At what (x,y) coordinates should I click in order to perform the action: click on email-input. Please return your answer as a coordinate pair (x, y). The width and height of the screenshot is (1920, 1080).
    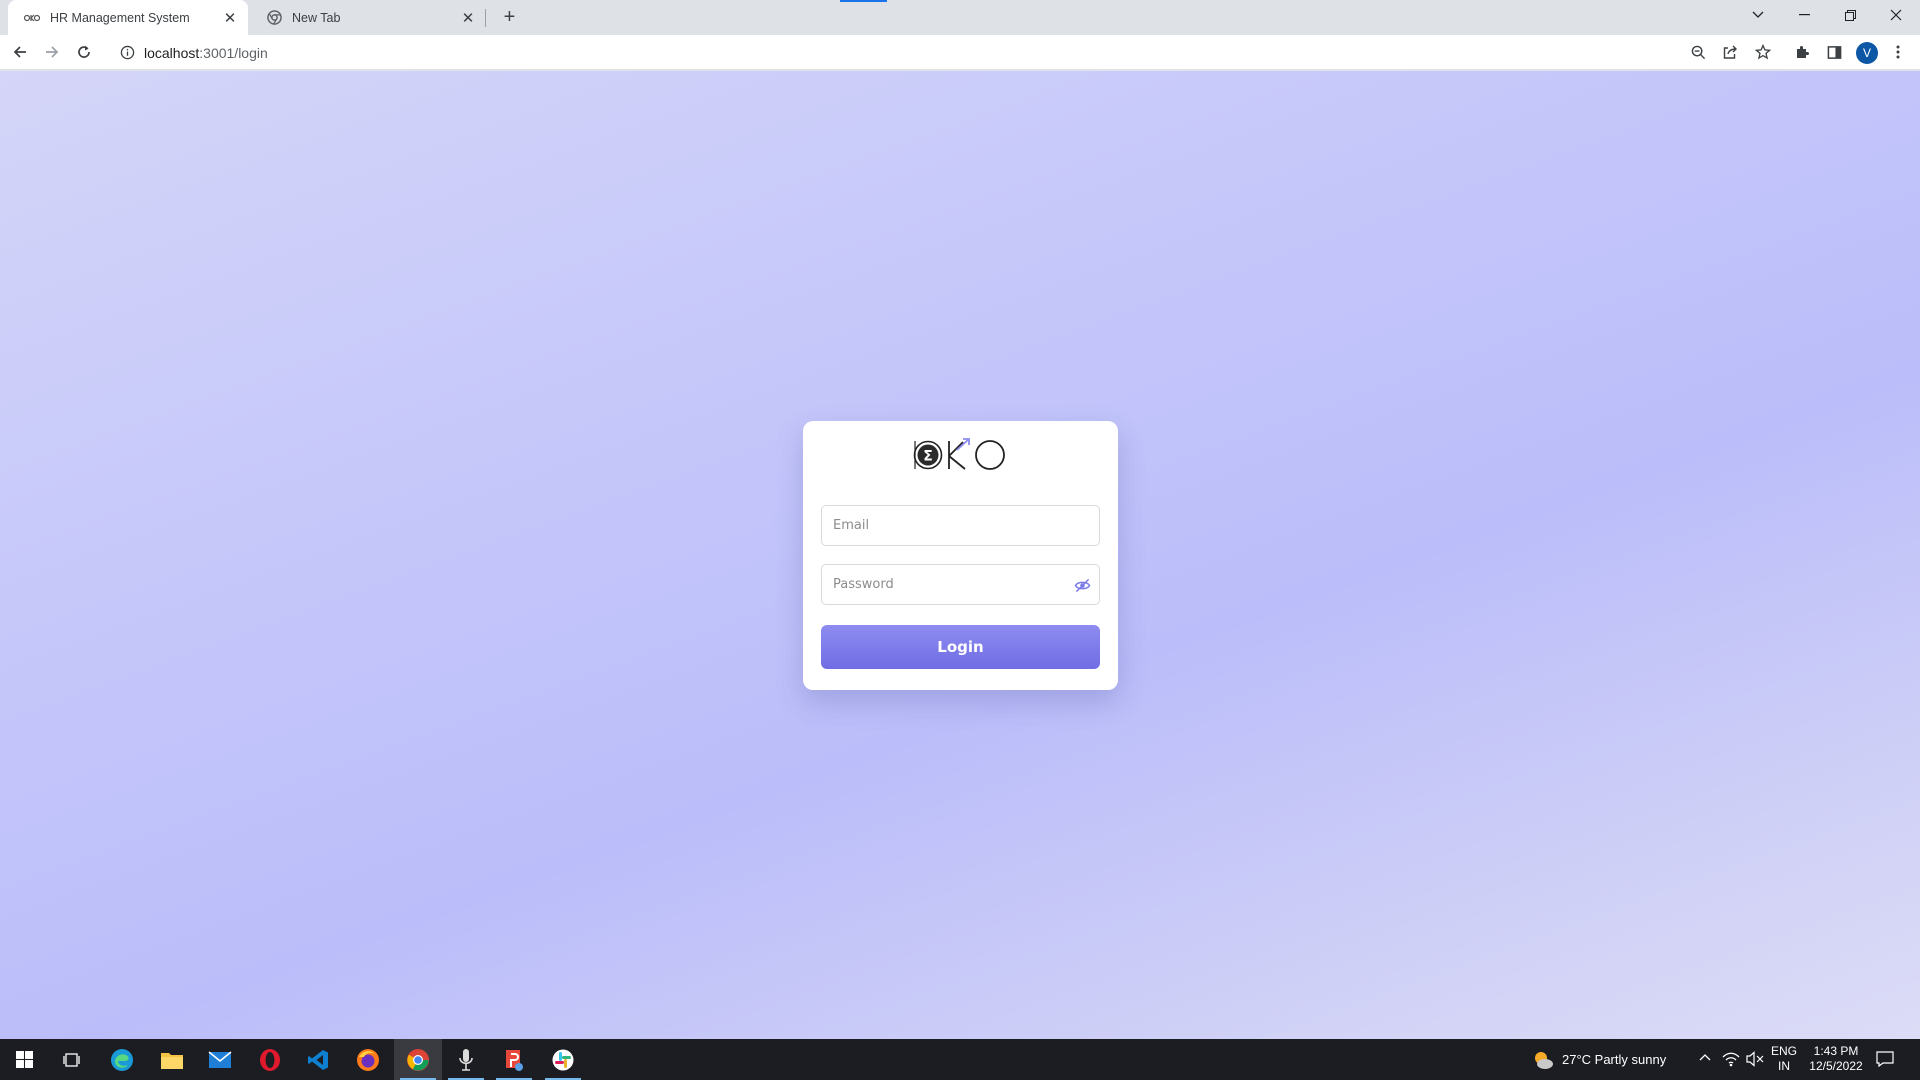
    Looking at the image, I should click on (960, 525).